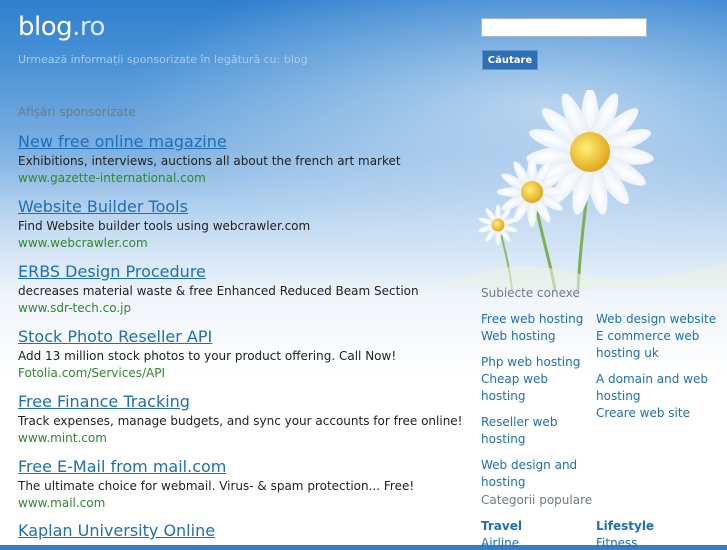  What do you see at coordinates (658, 388) in the screenshot?
I see `related-link: A domain and web hosting` at bounding box center [658, 388].